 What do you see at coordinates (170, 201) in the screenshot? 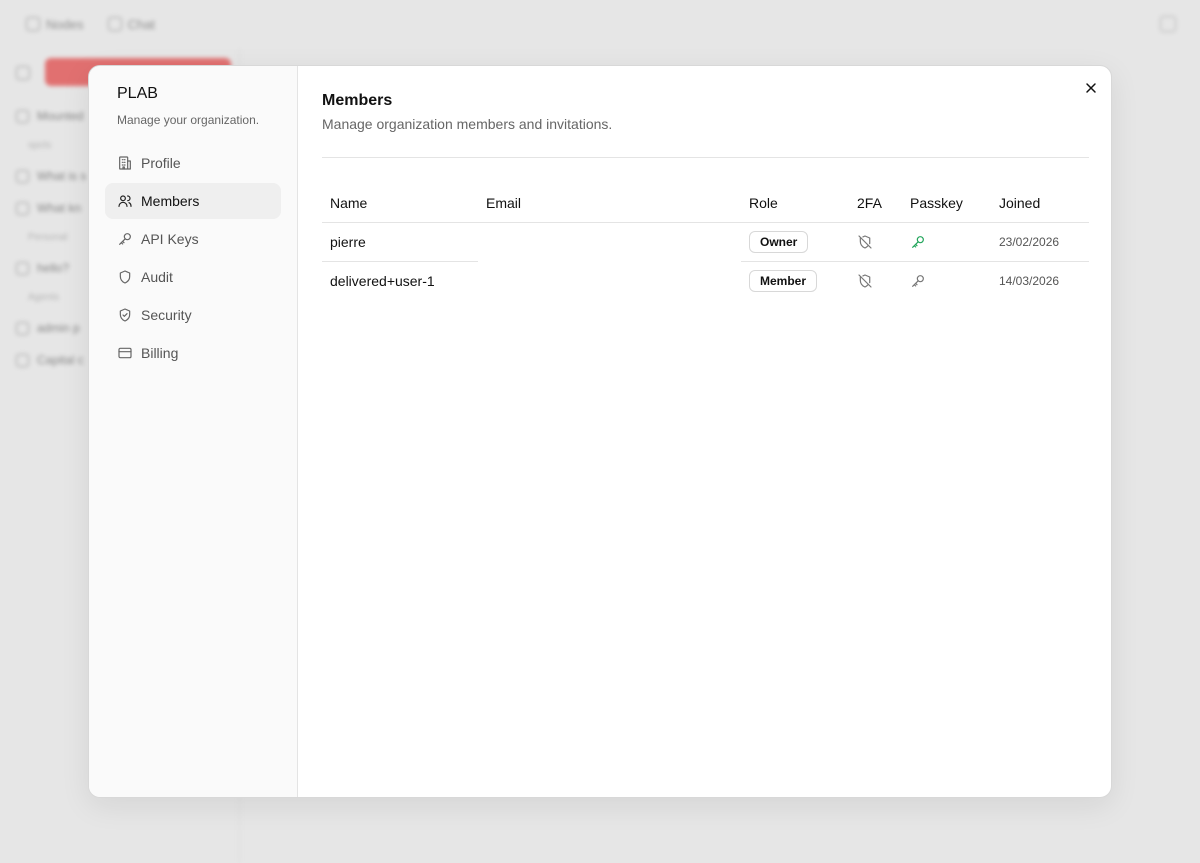
I see `nav-item-label: Members` at bounding box center [170, 201].